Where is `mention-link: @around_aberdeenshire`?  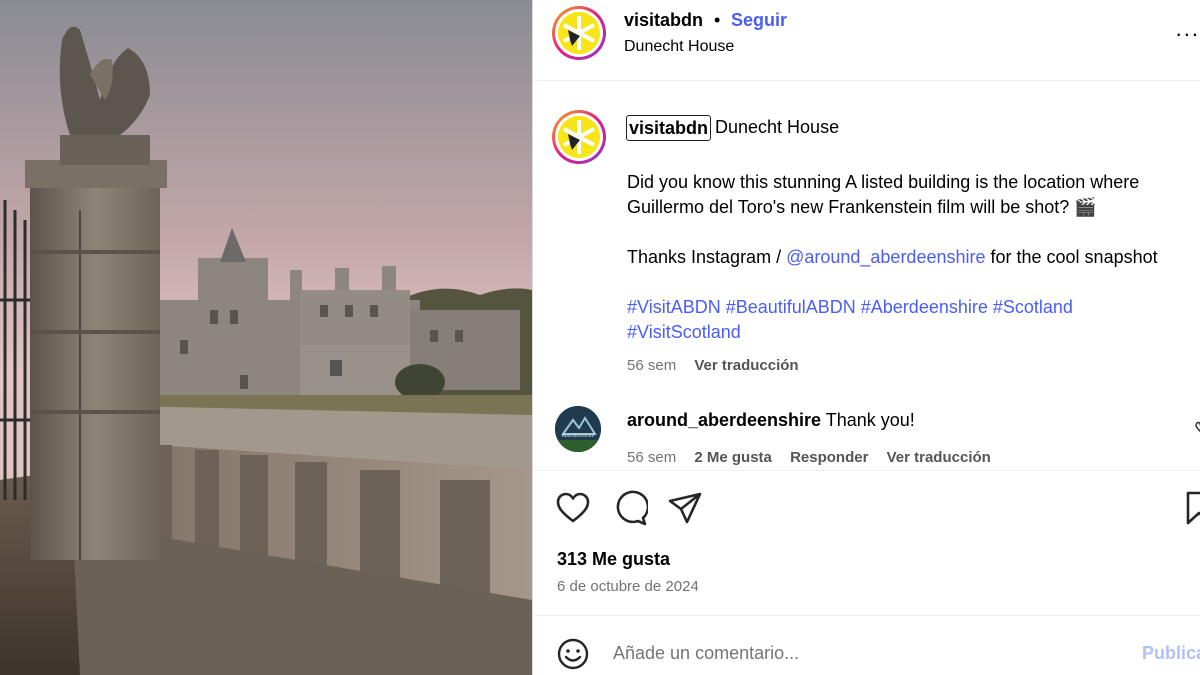 mention-link: @around_aberdeenshire is located at coordinates (885, 257).